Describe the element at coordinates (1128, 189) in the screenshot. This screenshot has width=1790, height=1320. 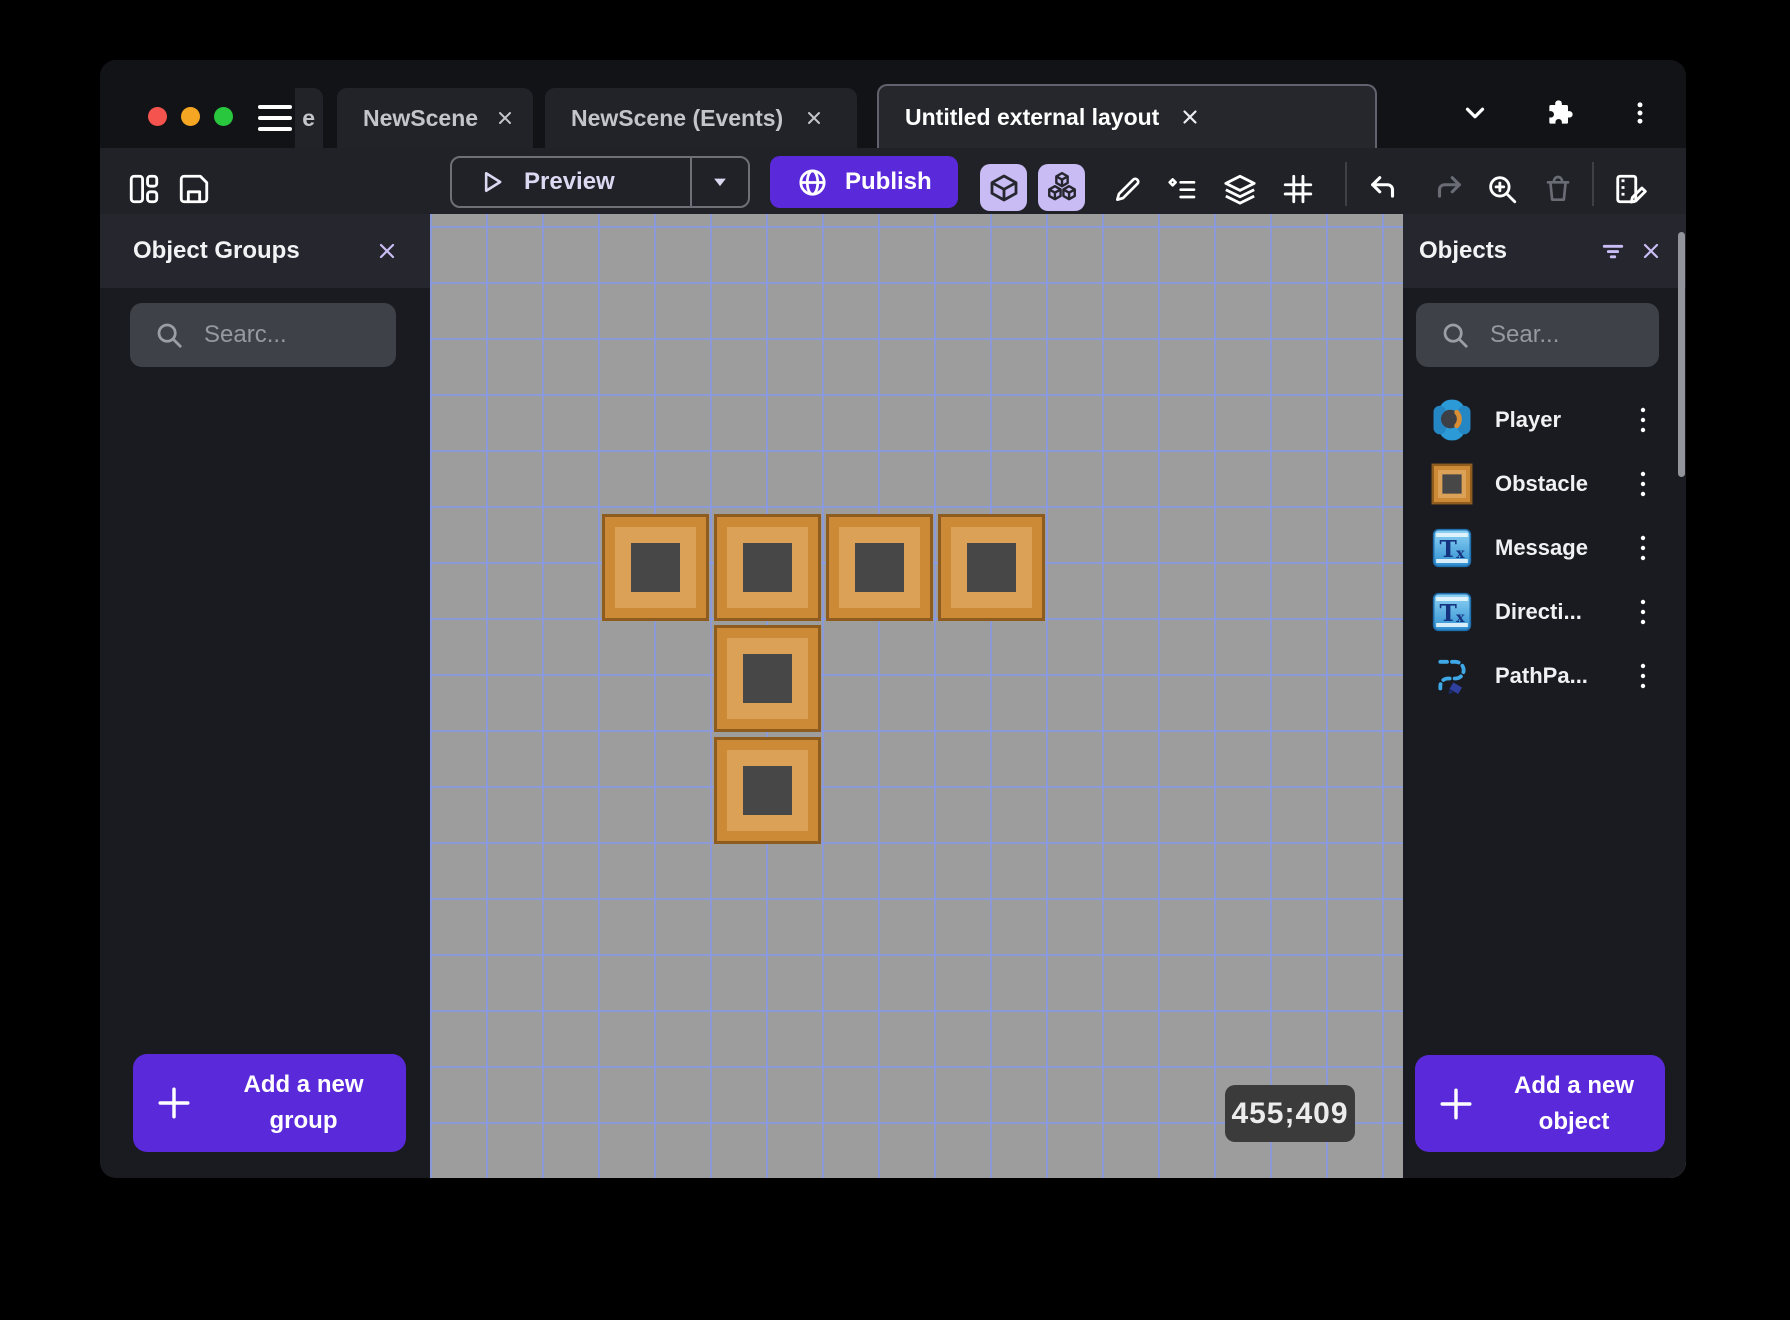
I see `edit-pencil-icon` at that location.